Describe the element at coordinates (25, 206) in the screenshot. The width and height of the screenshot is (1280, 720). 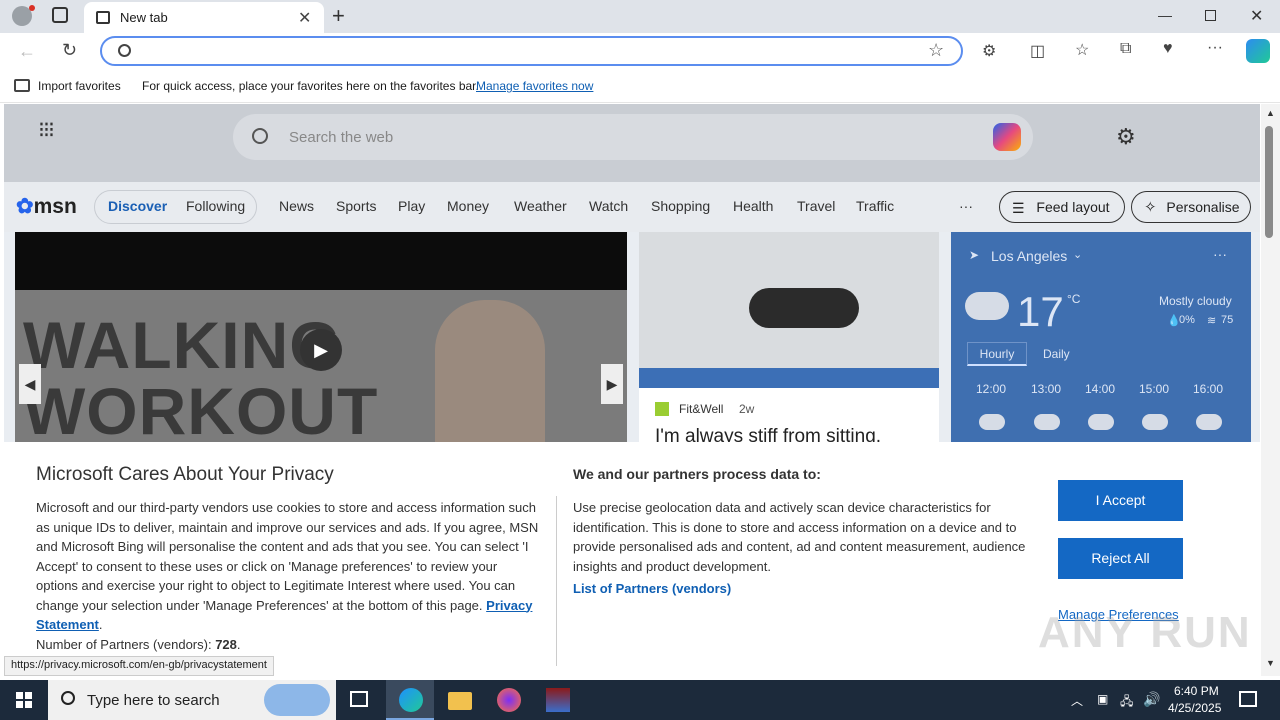
I see `msn-butterfly-icon: ✿` at that location.